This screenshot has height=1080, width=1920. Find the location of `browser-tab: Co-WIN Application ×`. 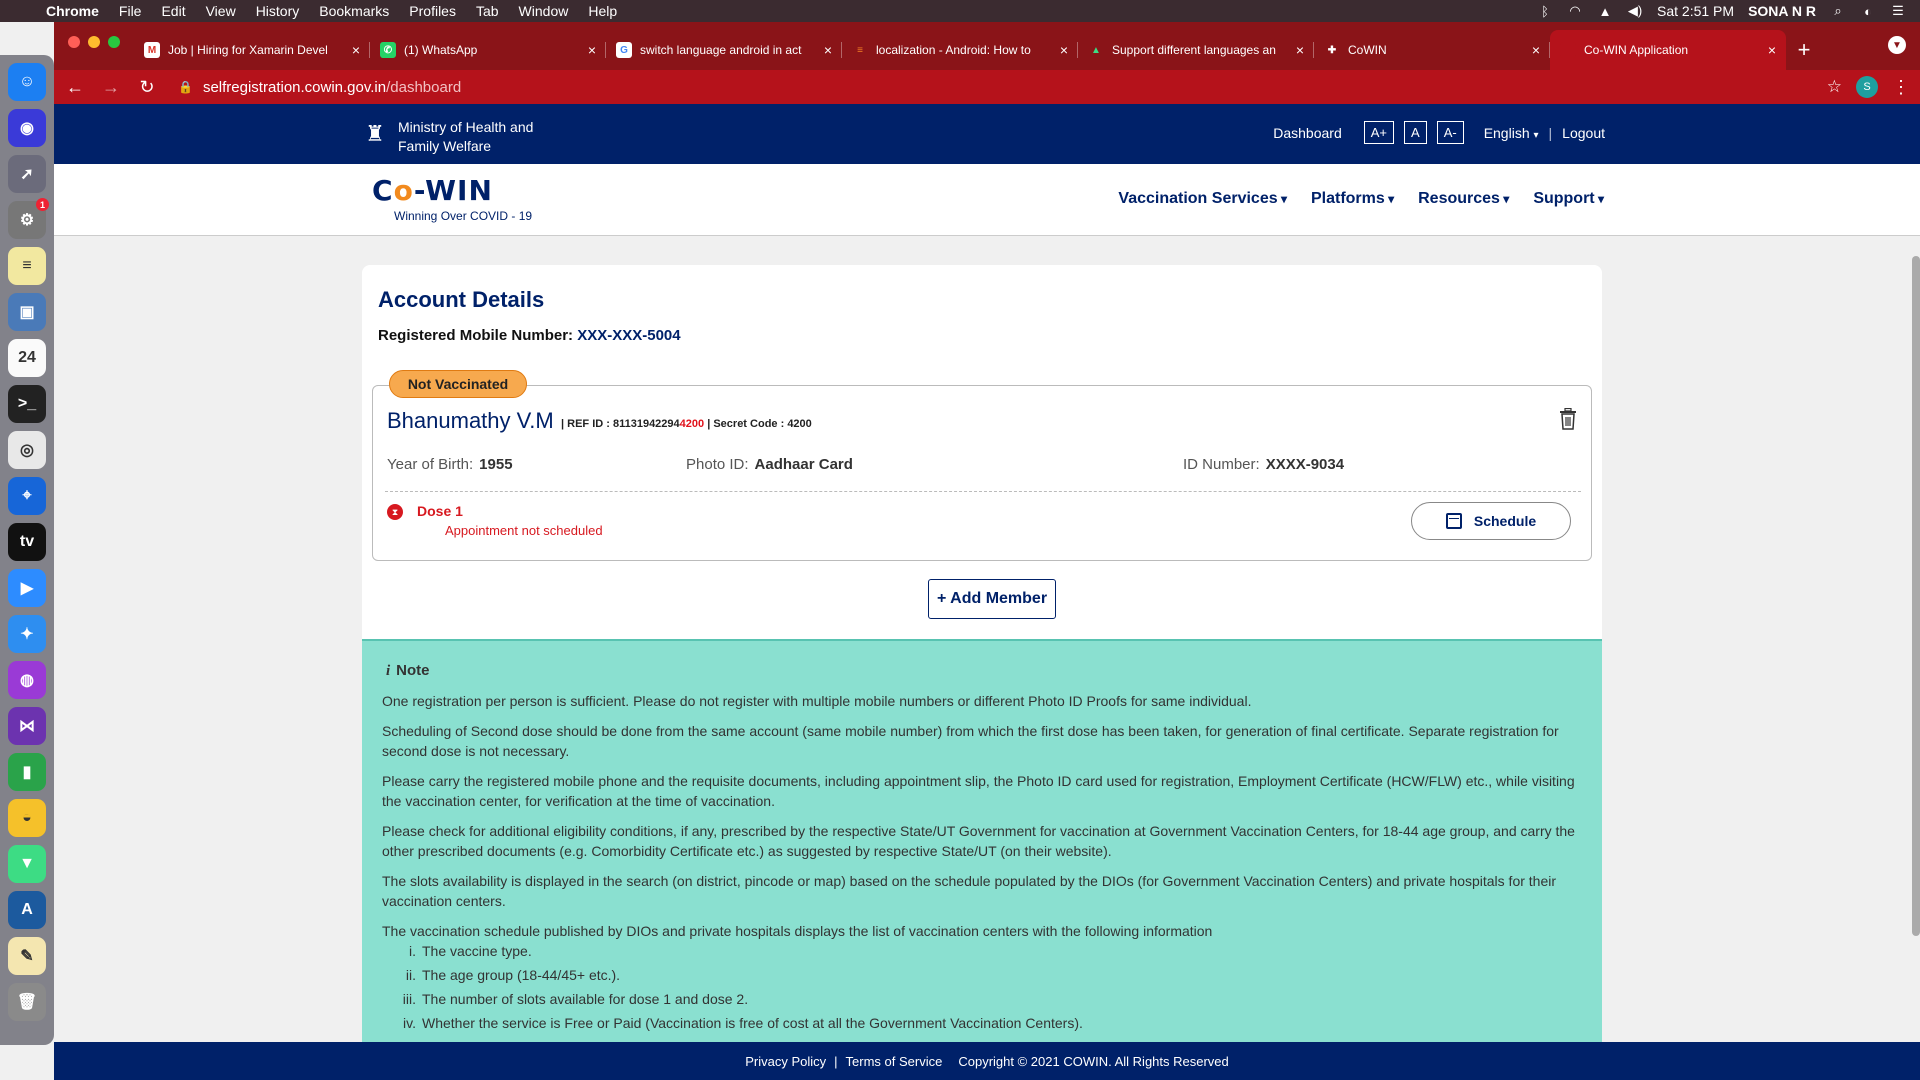

browser-tab: Co-WIN Application × is located at coordinates (1668, 50).